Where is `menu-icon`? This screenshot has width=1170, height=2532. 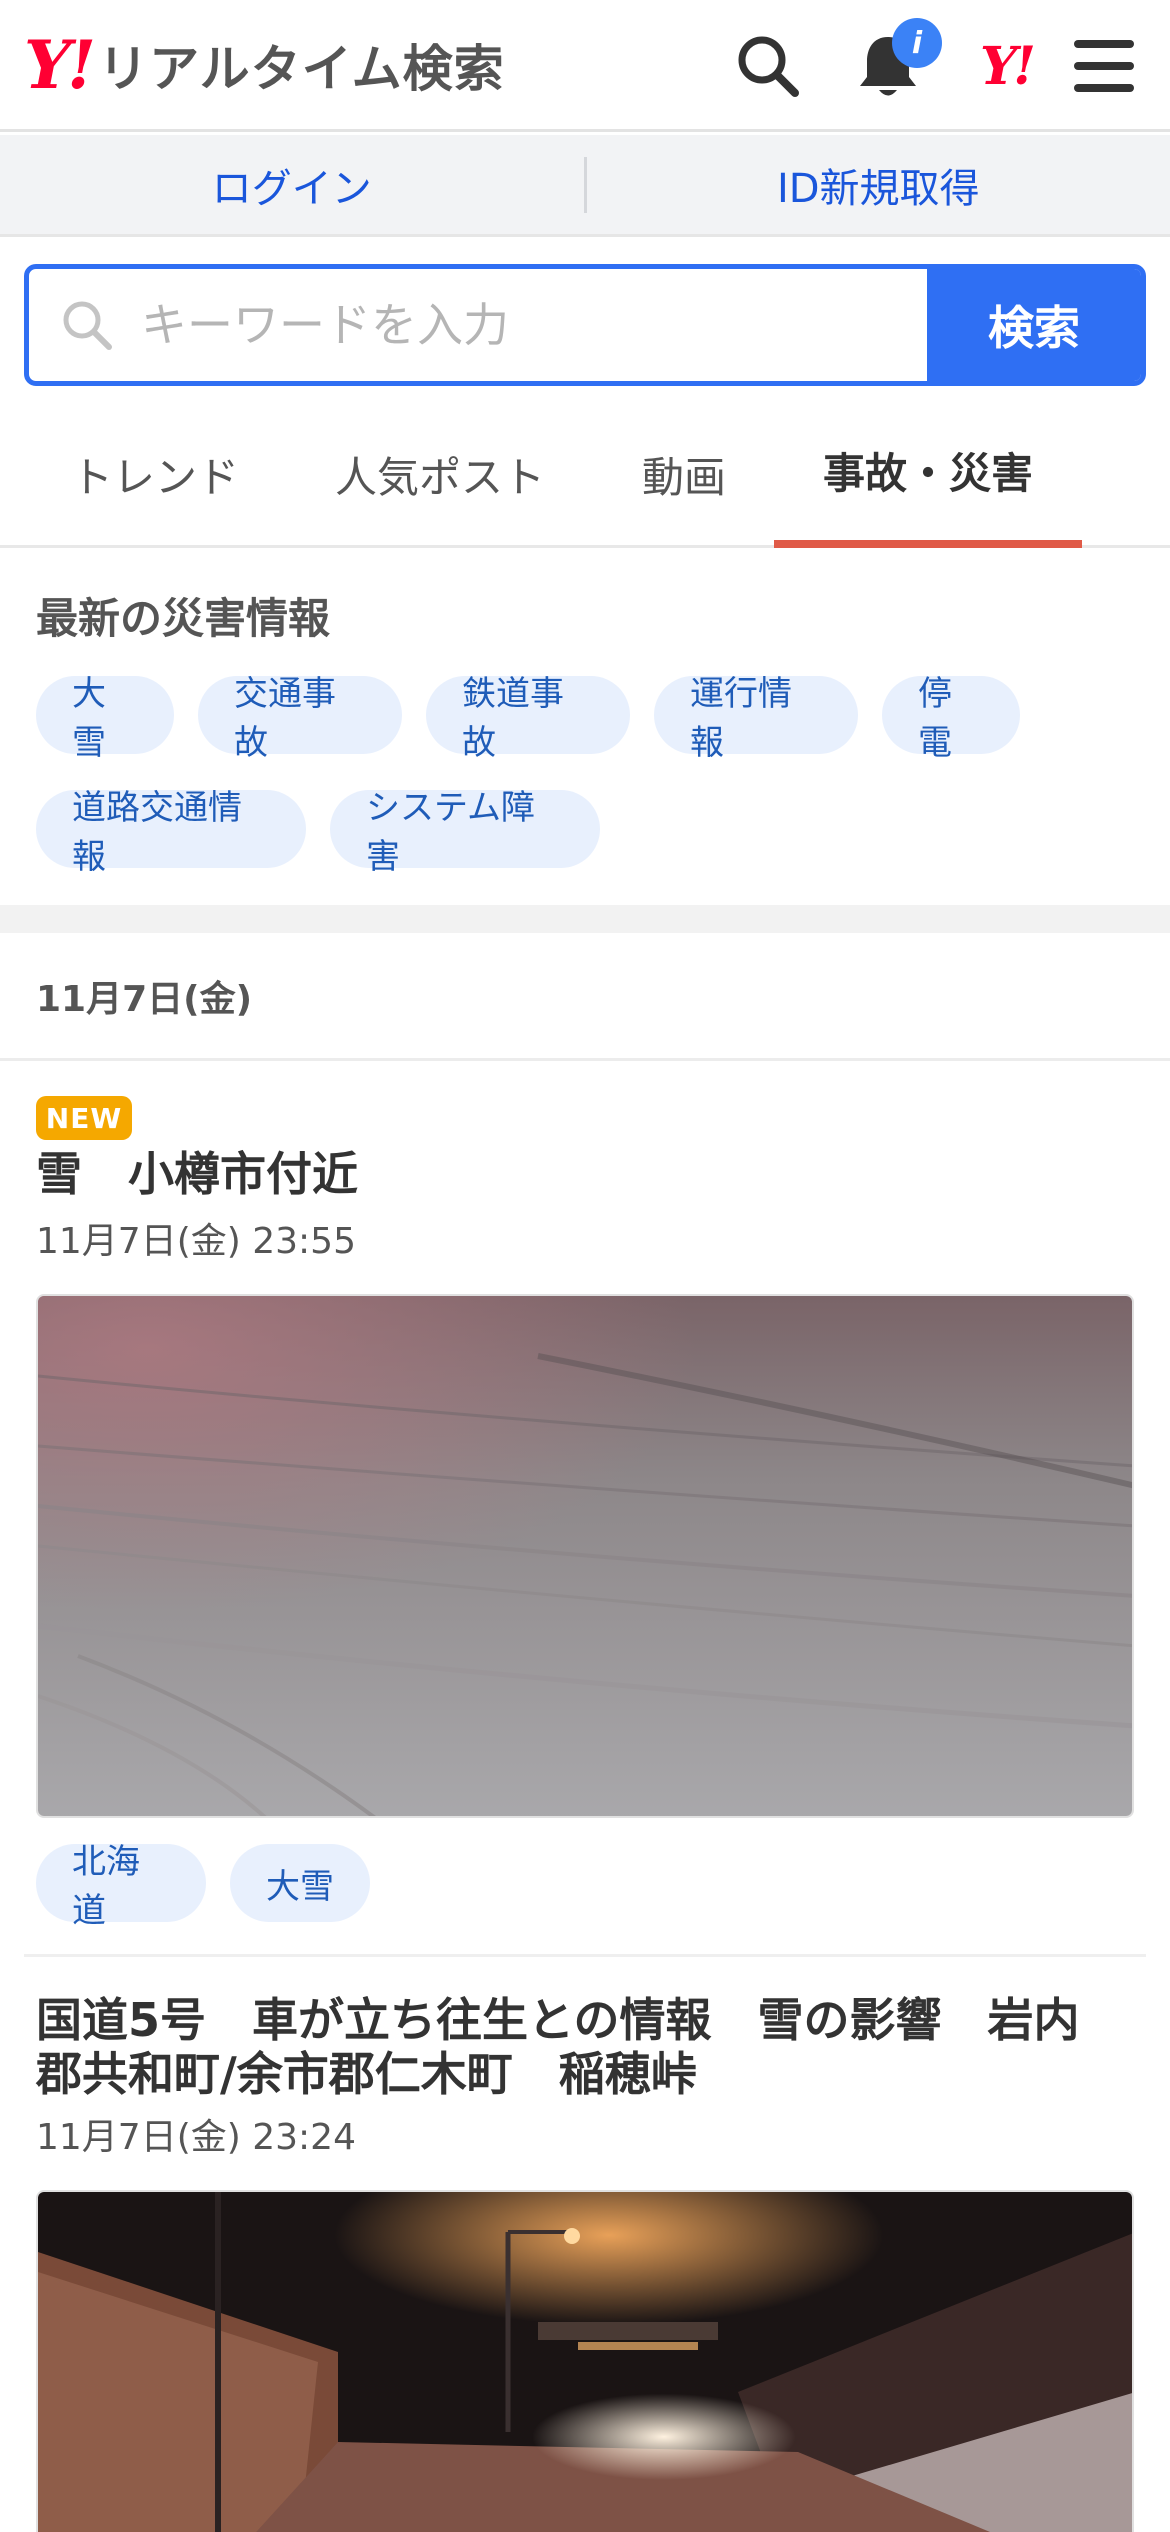 menu-icon is located at coordinates (1104, 66).